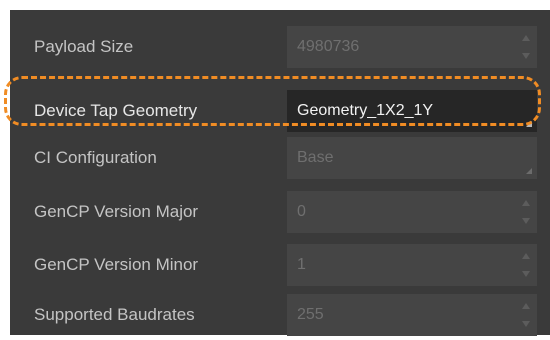  What do you see at coordinates (301, 211) in the screenshot?
I see `property-value: 0` at bounding box center [301, 211].